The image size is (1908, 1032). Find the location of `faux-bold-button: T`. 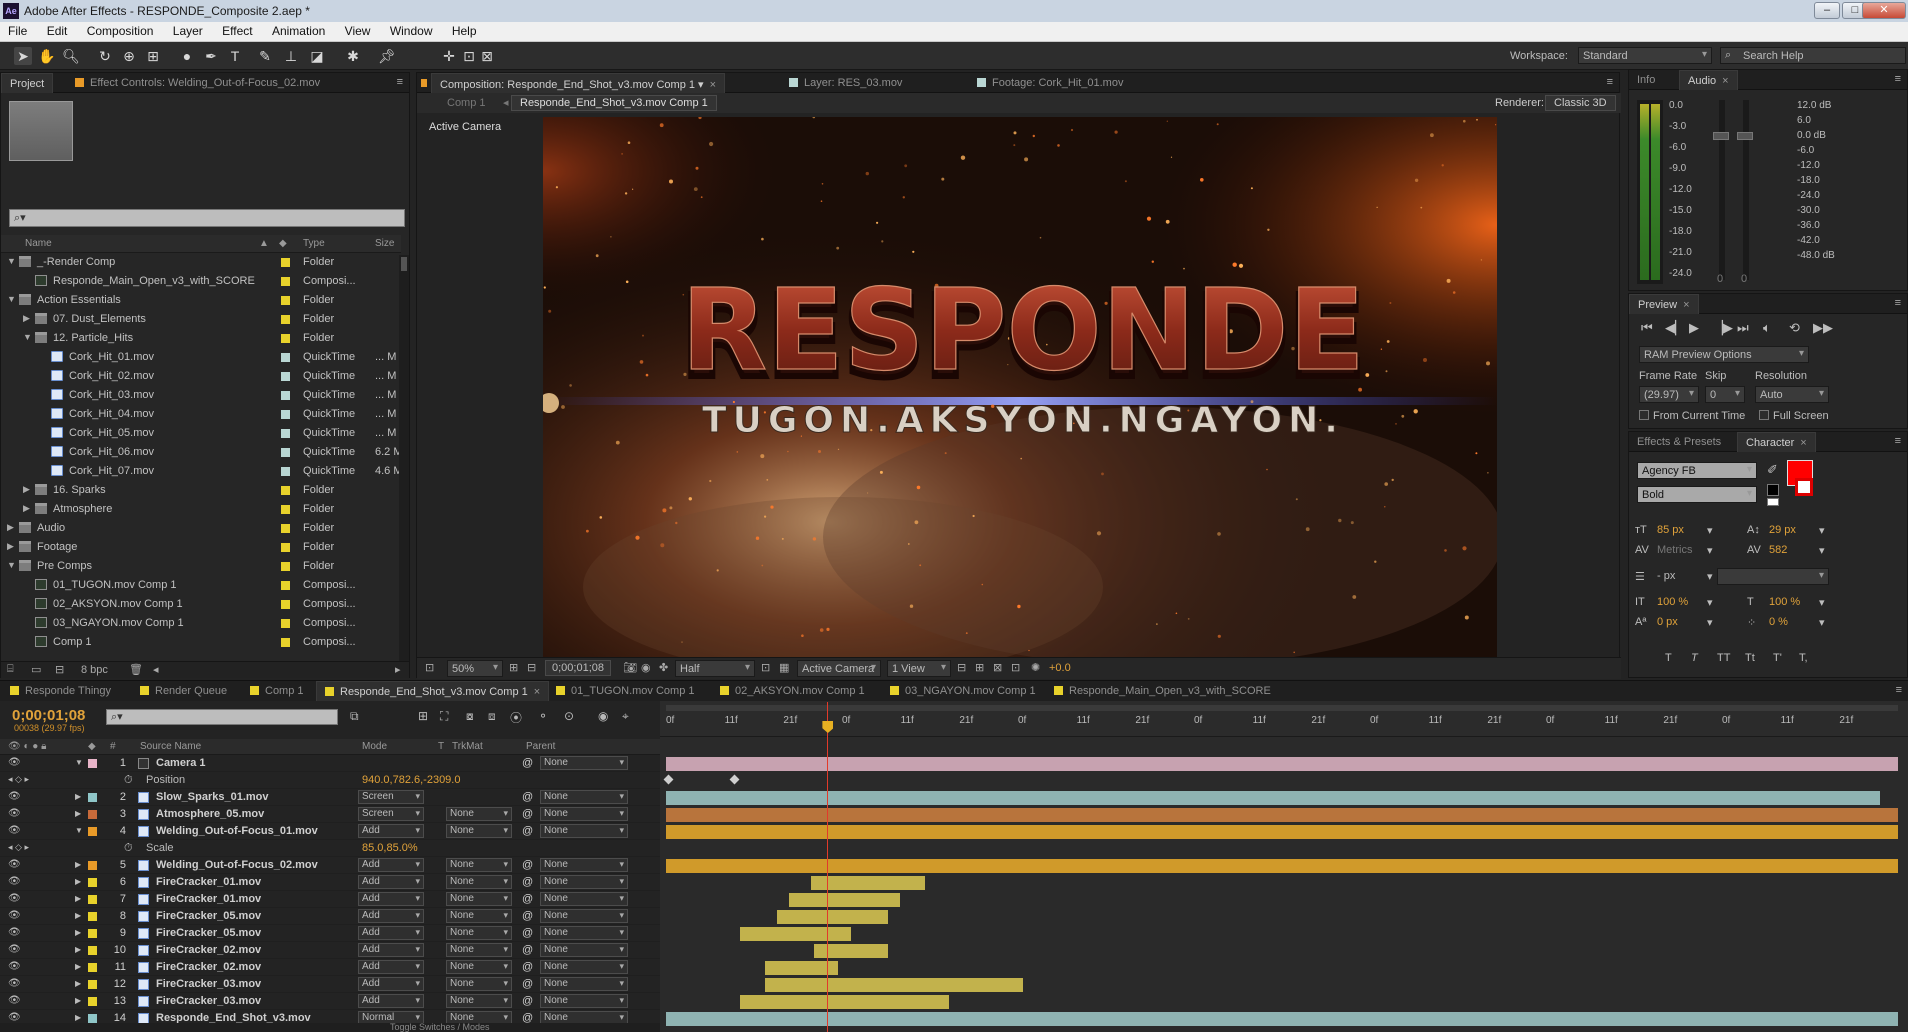

faux-bold-button: T is located at coordinates (1668, 658).